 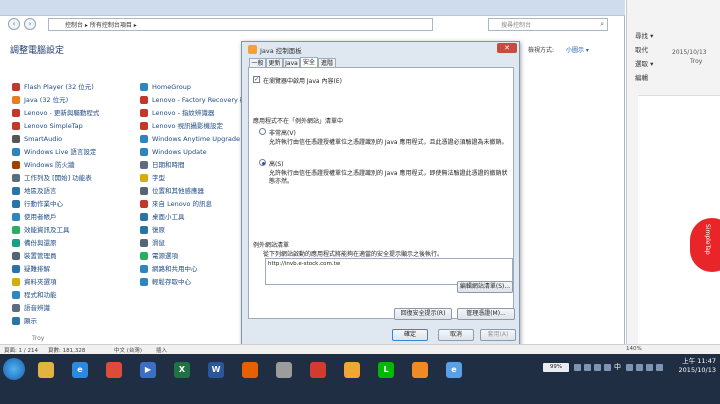 I want to click on very-high-label: 非常高(V), so click(x=282, y=133).